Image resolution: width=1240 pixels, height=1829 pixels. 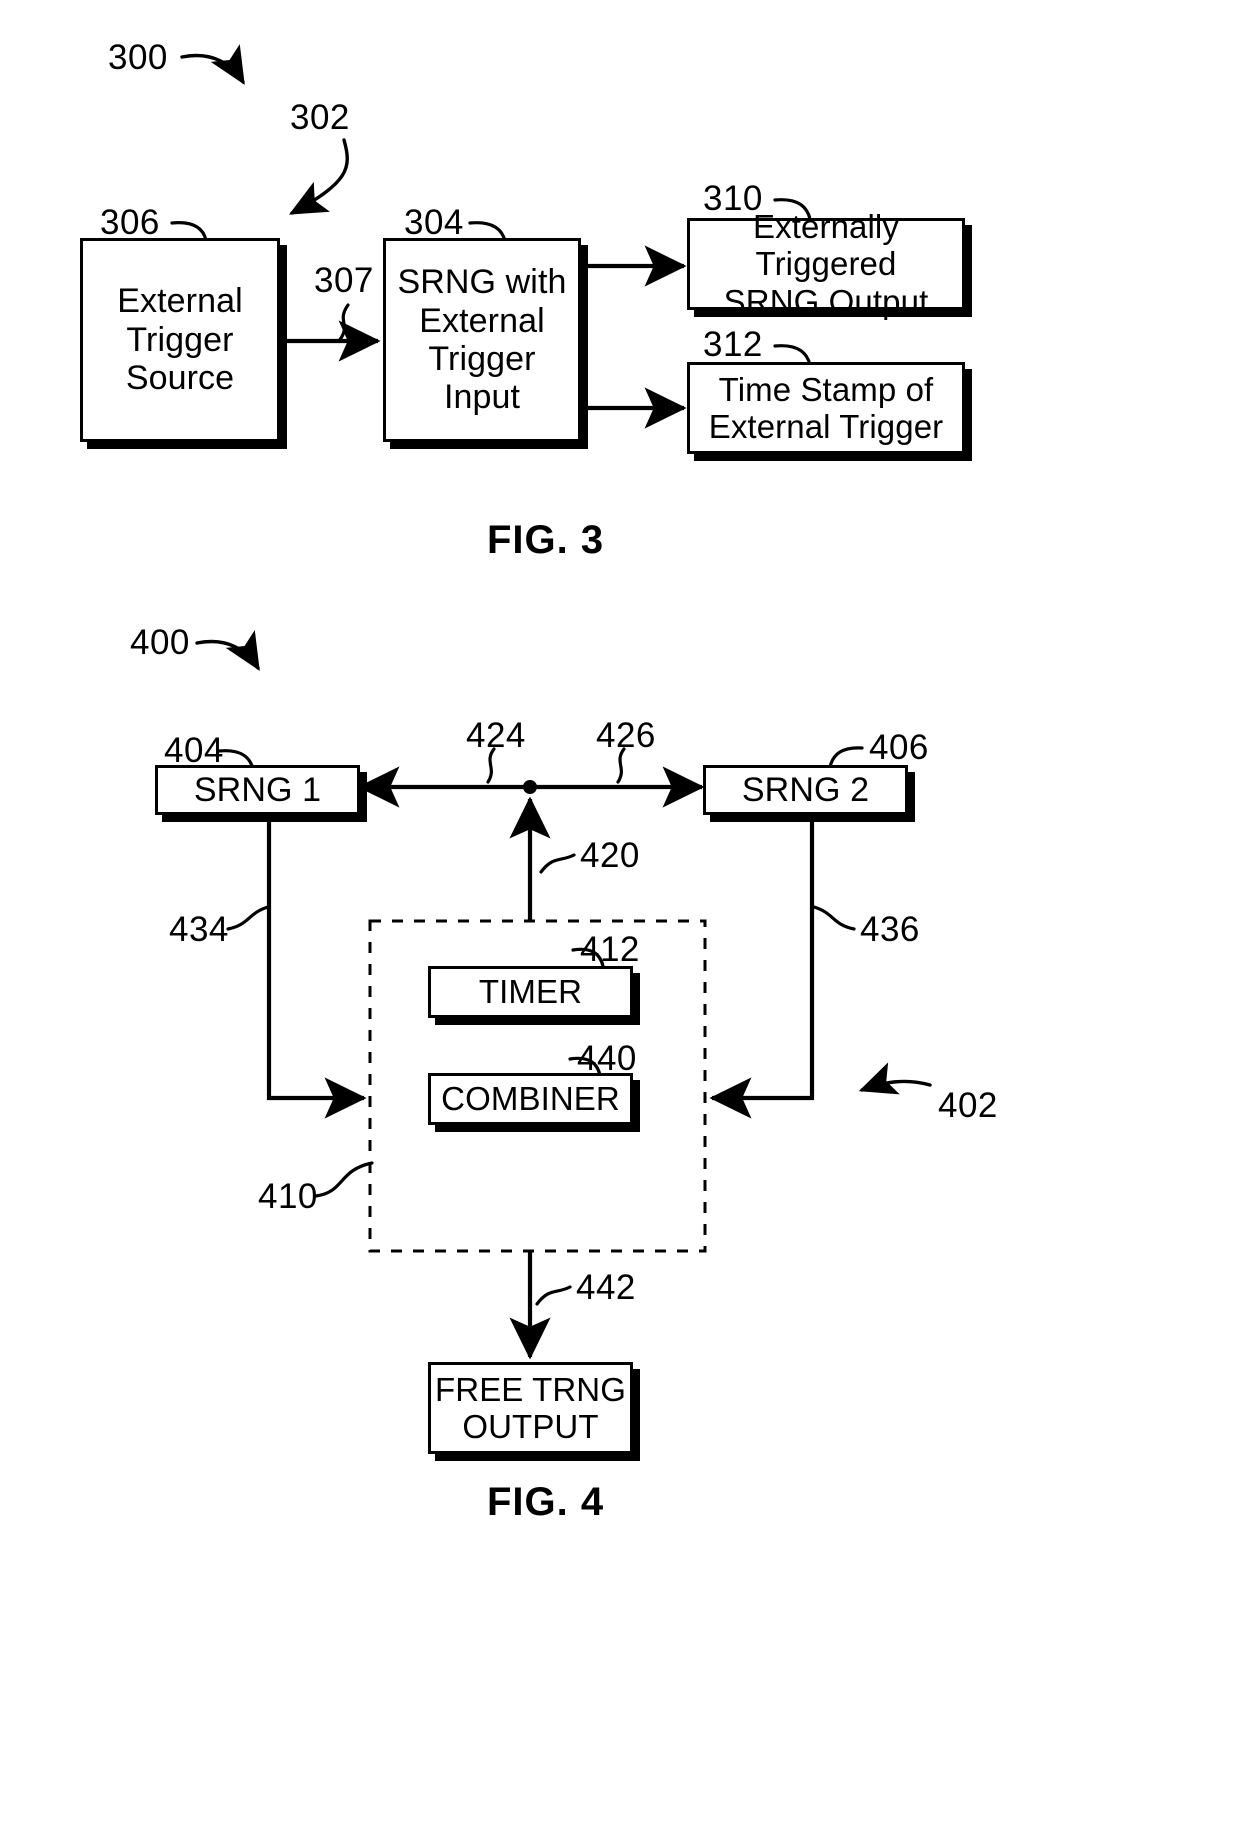 I want to click on ref-numeral-442: 442, so click(x=606, y=1287).